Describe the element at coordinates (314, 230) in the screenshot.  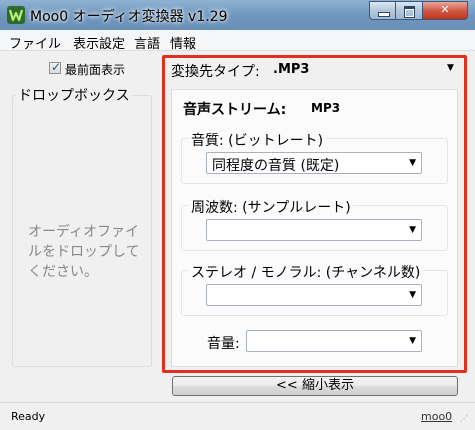
I see `frequency-select: ▼` at that location.